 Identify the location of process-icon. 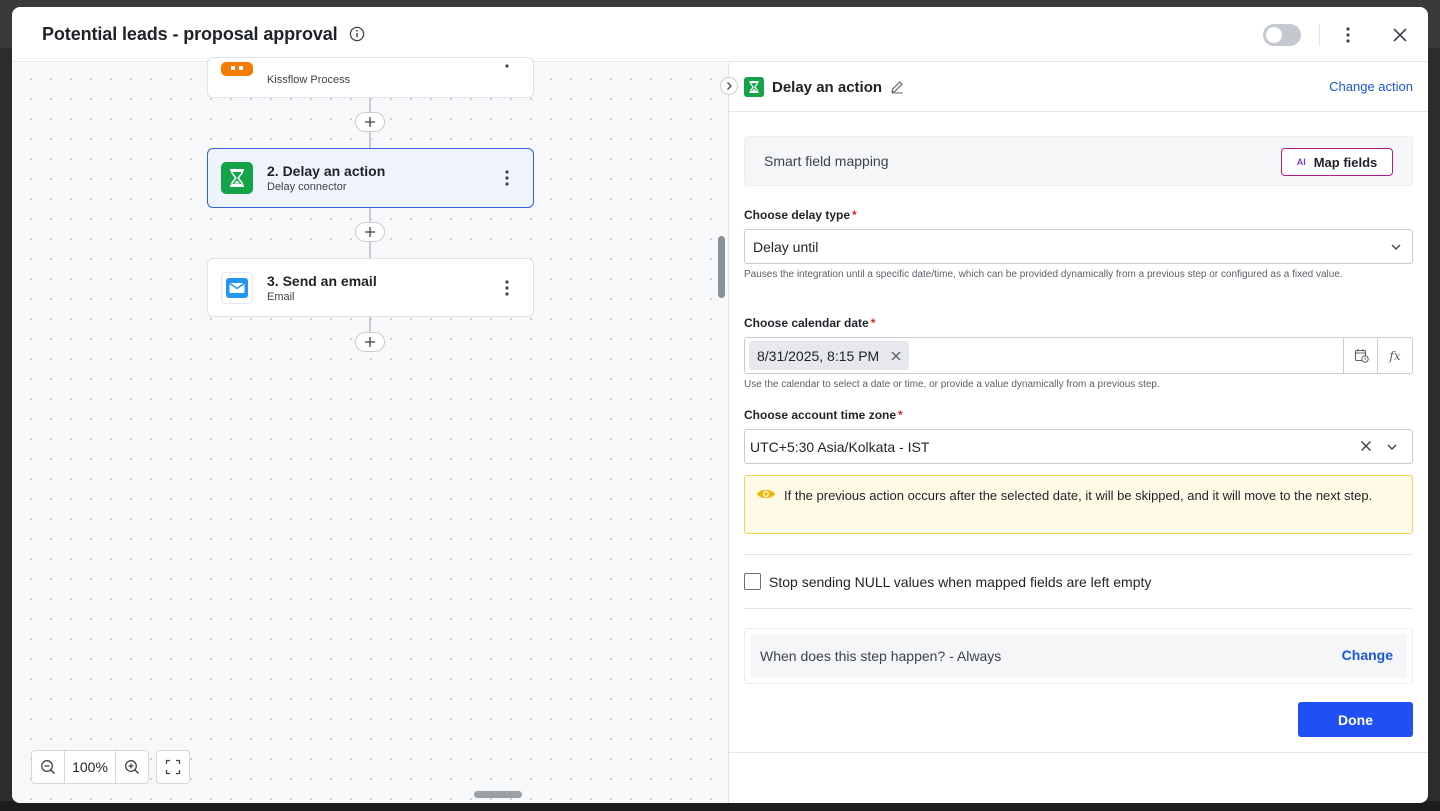
(237, 68).